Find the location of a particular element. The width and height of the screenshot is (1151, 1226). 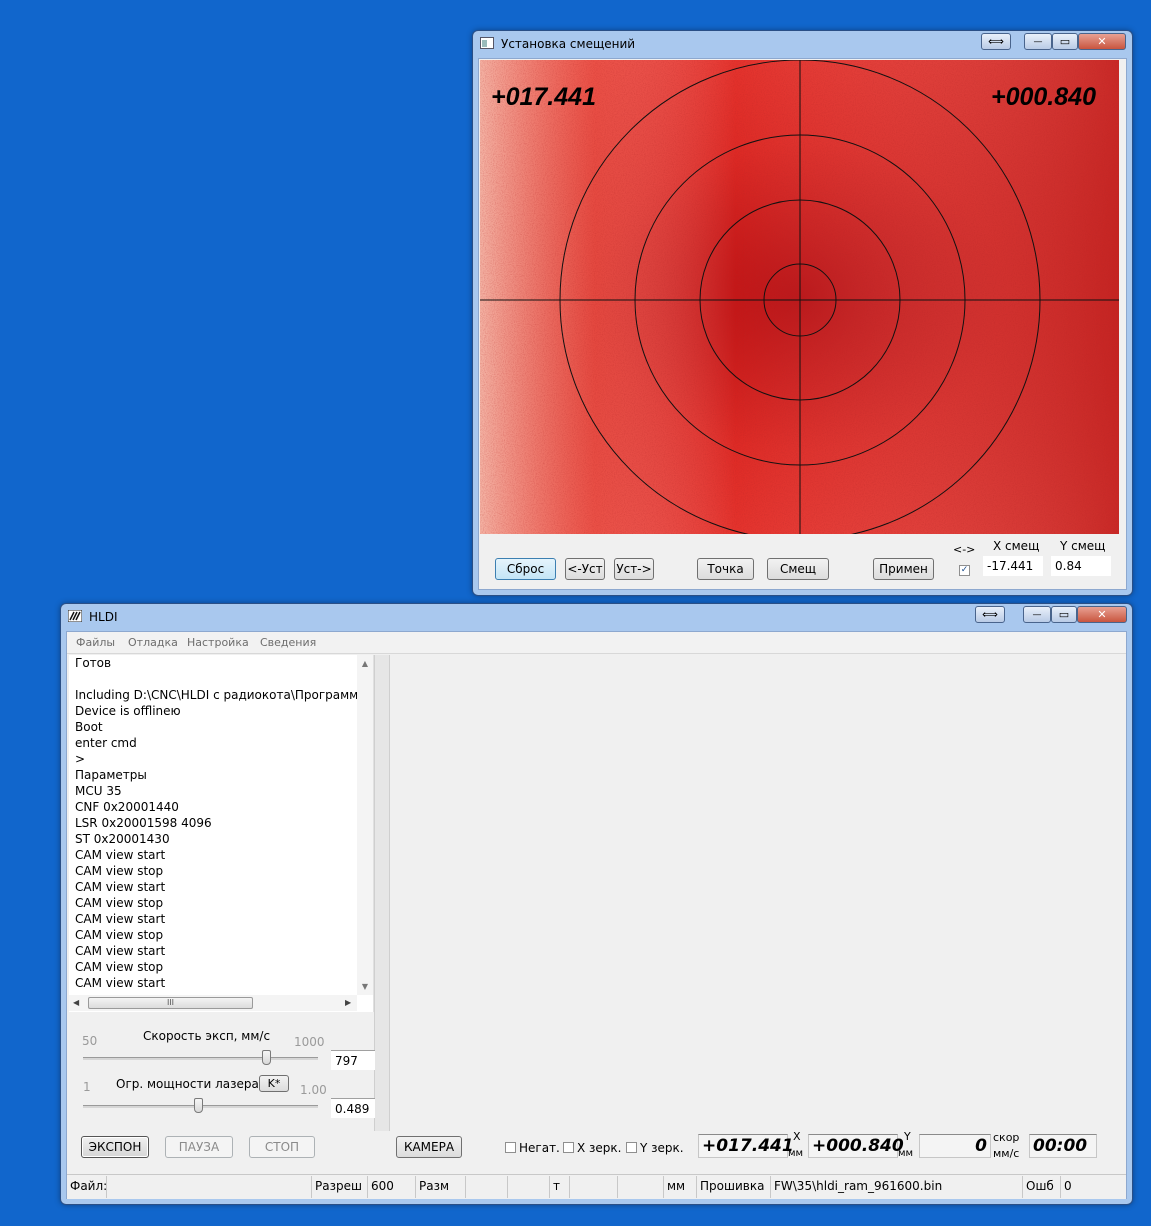

panel-splitter is located at coordinates (382, 893).